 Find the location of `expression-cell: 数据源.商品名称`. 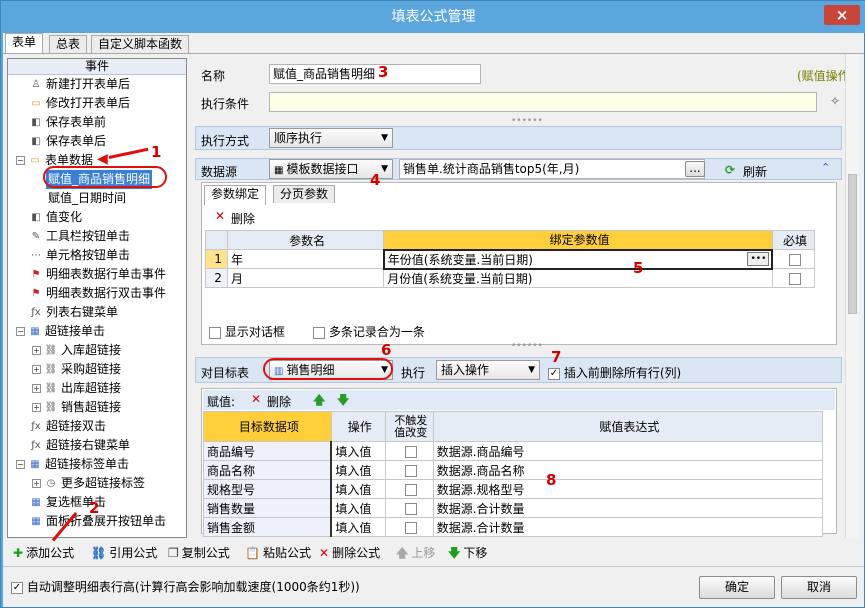

expression-cell: 数据源.商品名称 is located at coordinates (628, 470).